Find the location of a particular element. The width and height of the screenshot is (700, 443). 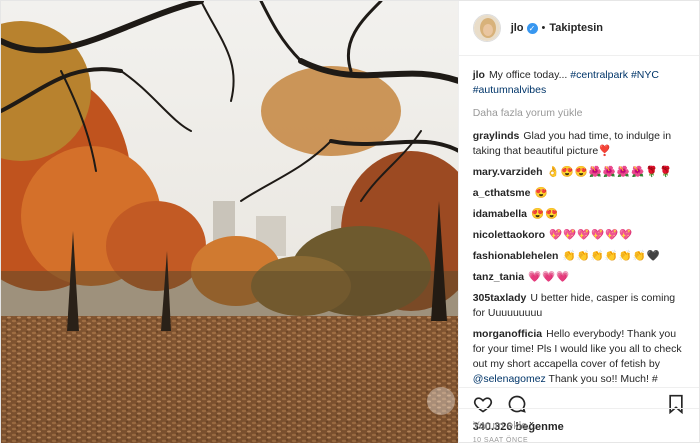

comment-text: 👌😍😍🌺🌺🌺🌺🌹🌹 is located at coordinates (610, 172).